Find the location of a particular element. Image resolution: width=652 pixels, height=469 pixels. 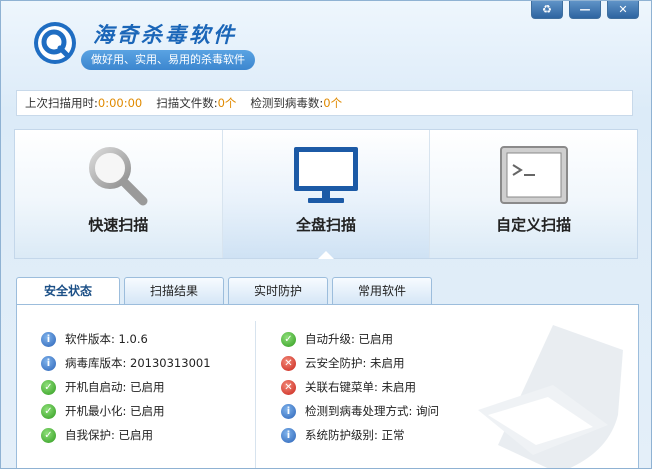

status-value: 1.0.6 is located at coordinates (133, 339).